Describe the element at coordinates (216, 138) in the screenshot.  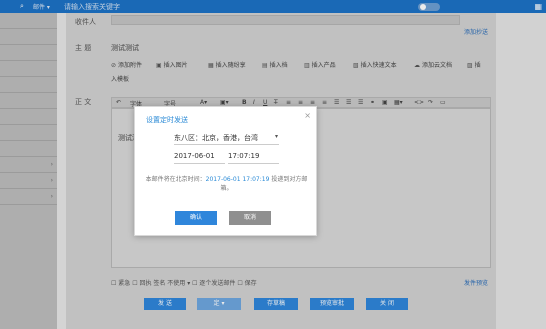
I see `timezone-value: 东八区：北京，香港，台湾` at that location.